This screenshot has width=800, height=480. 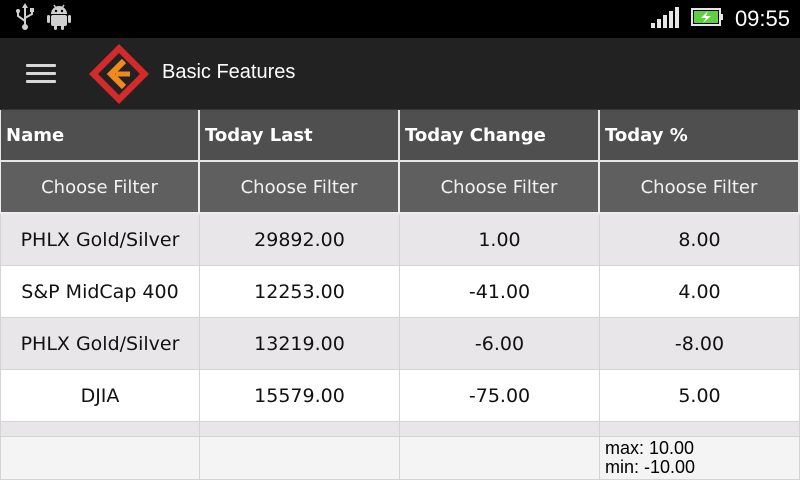 What do you see at coordinates (700, 344) in the screenshot?
I see `cell-today-percent: -8.00` at bounding box center [700, 344].